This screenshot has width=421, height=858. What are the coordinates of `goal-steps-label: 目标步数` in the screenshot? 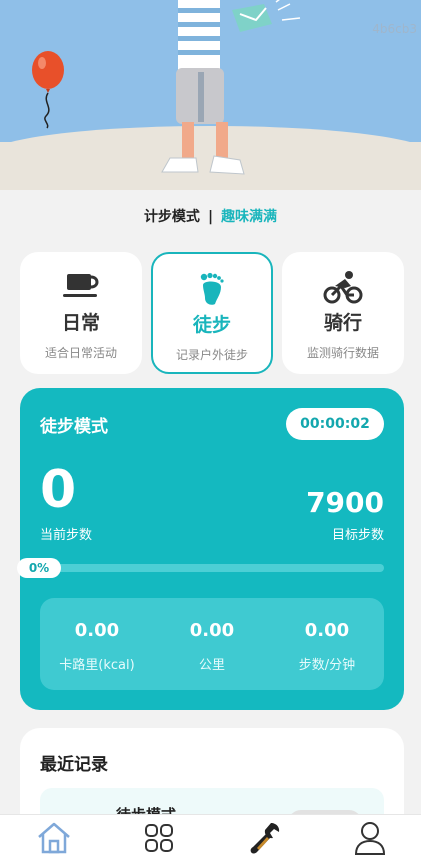 It's located at (357, 535).